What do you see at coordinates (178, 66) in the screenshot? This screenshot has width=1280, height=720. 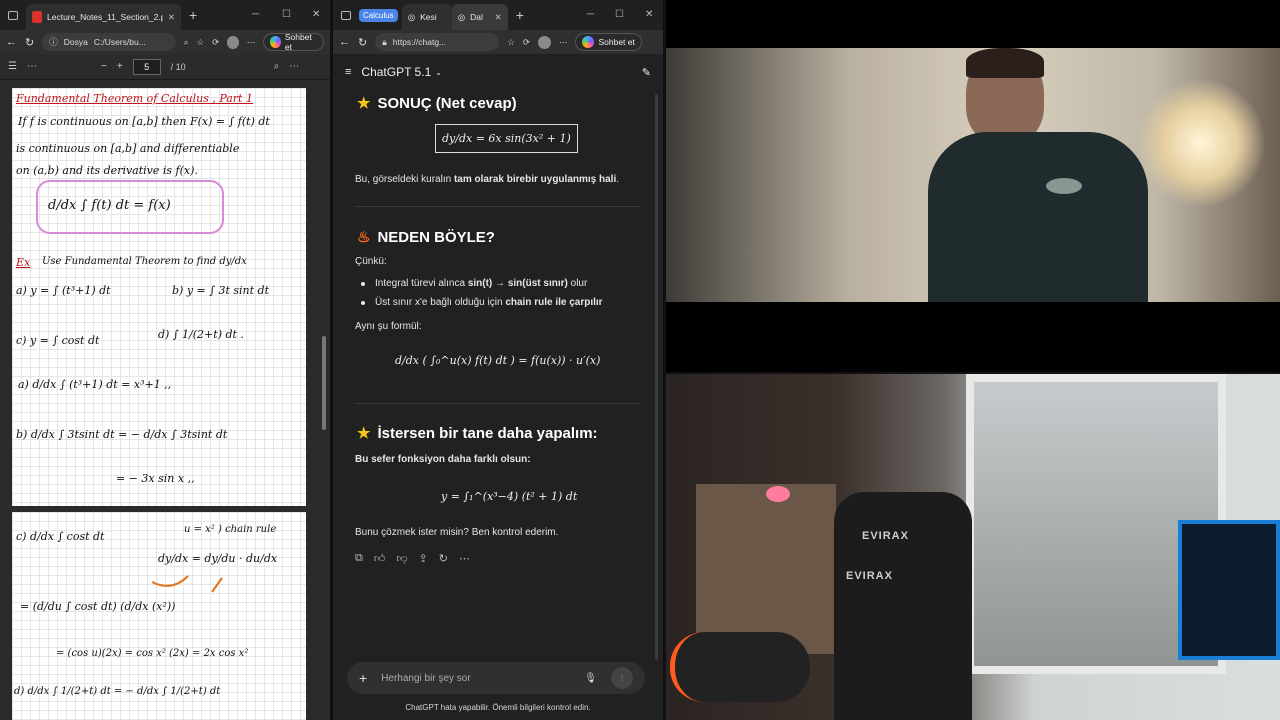 I see `page-total: / 10` at bounding box center [178, 66].